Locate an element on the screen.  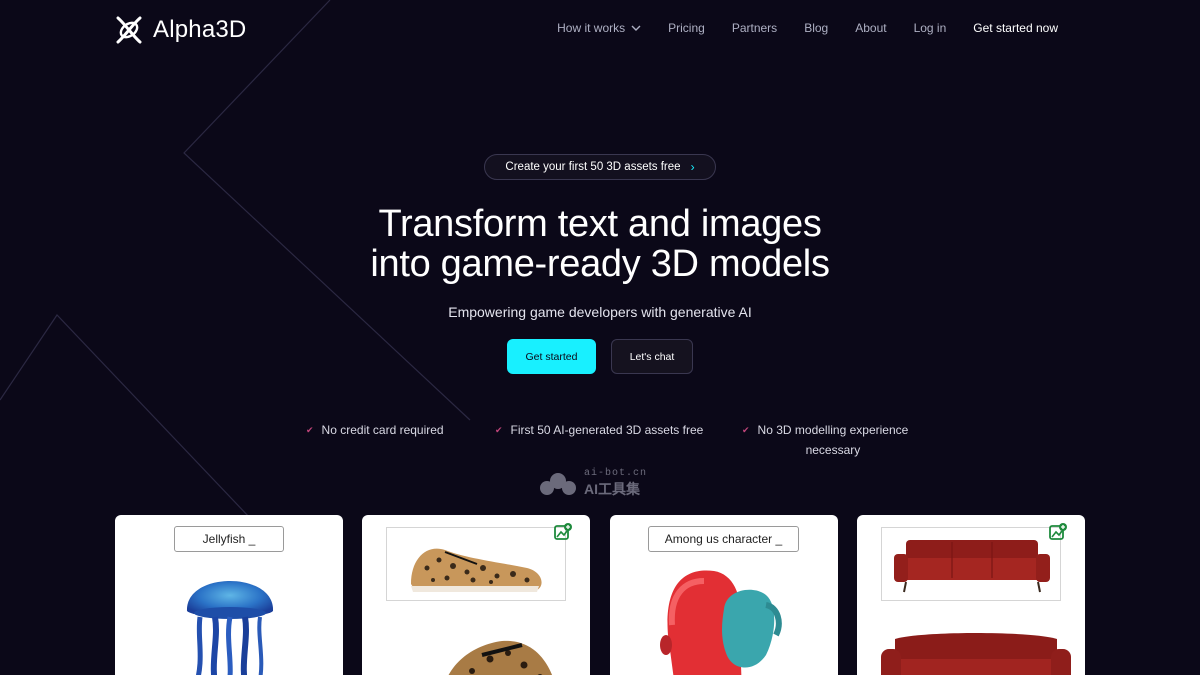
watermark: ai-bot.cn AI工具集 is located at coordinates (592, 483).